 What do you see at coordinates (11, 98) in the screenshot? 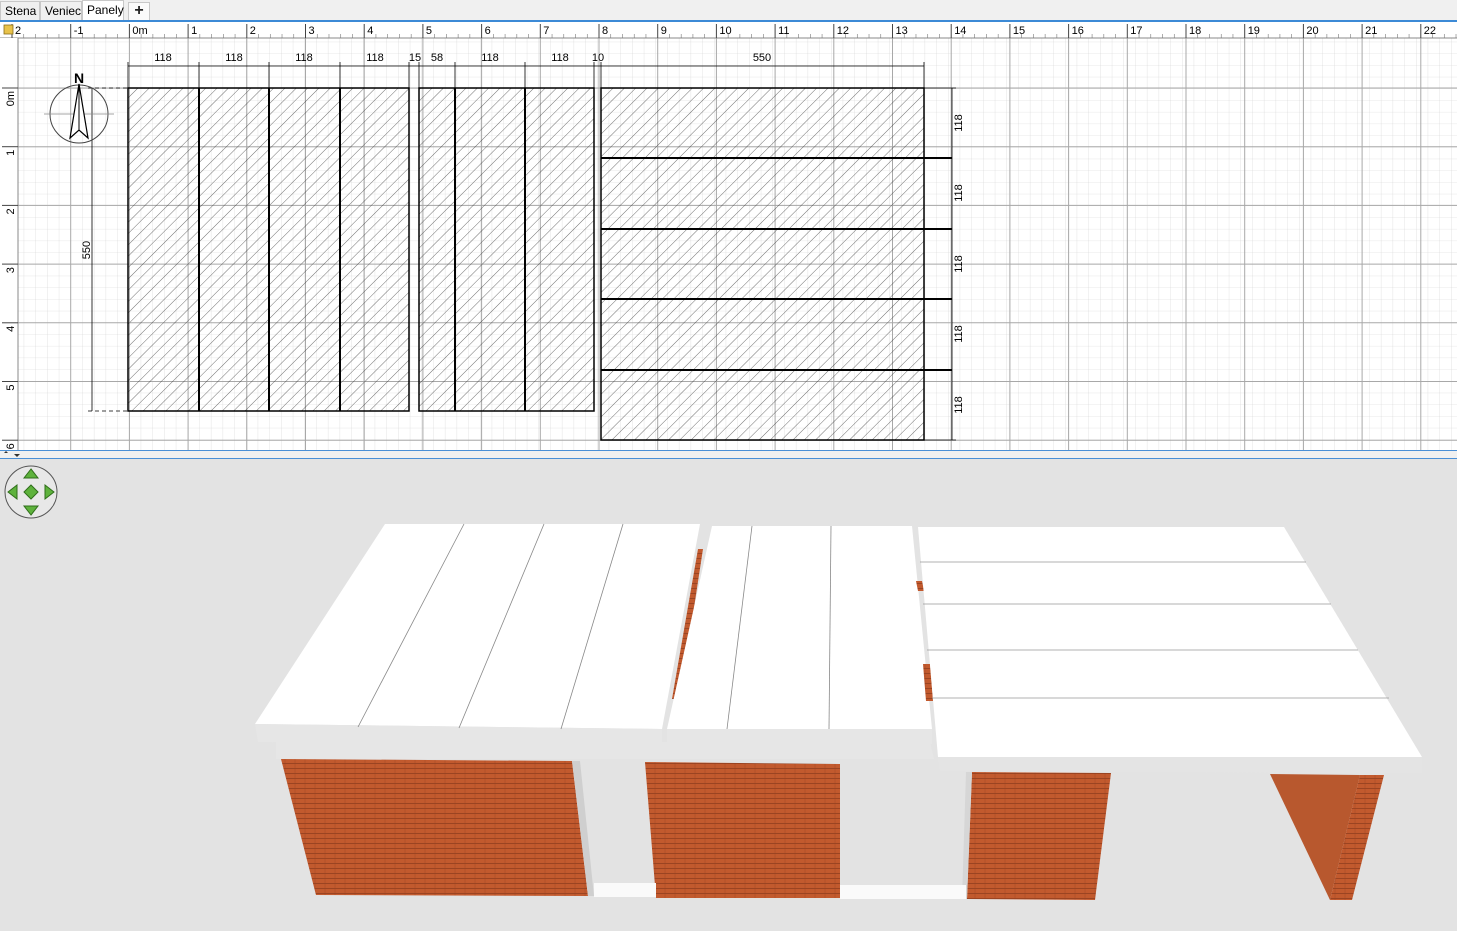
I see `ruler-y-label: 0m` at bounding box center [11, 98].